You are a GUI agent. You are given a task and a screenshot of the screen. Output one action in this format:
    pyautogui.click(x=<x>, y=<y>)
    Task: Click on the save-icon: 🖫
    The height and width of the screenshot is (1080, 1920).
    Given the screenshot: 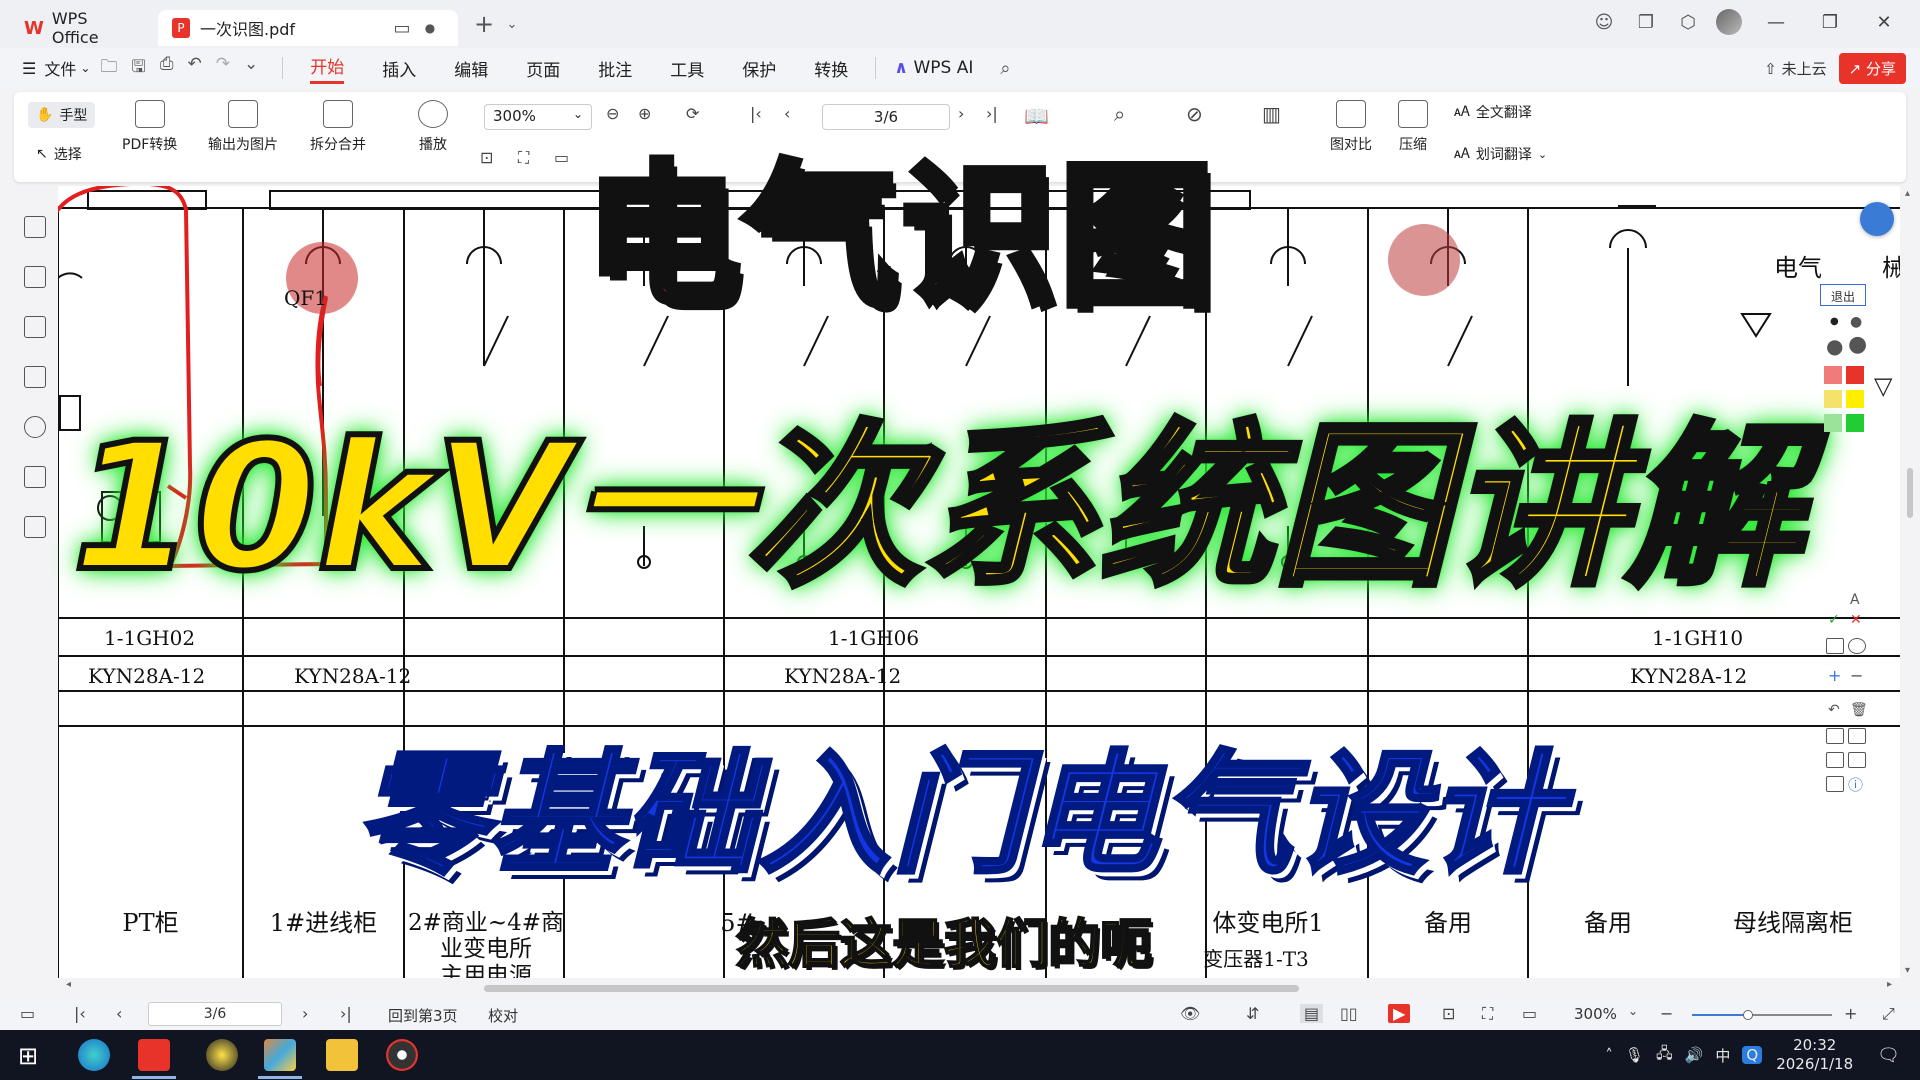 What is the action you would take?
    pyautogui.click(x=138, y=68)
    